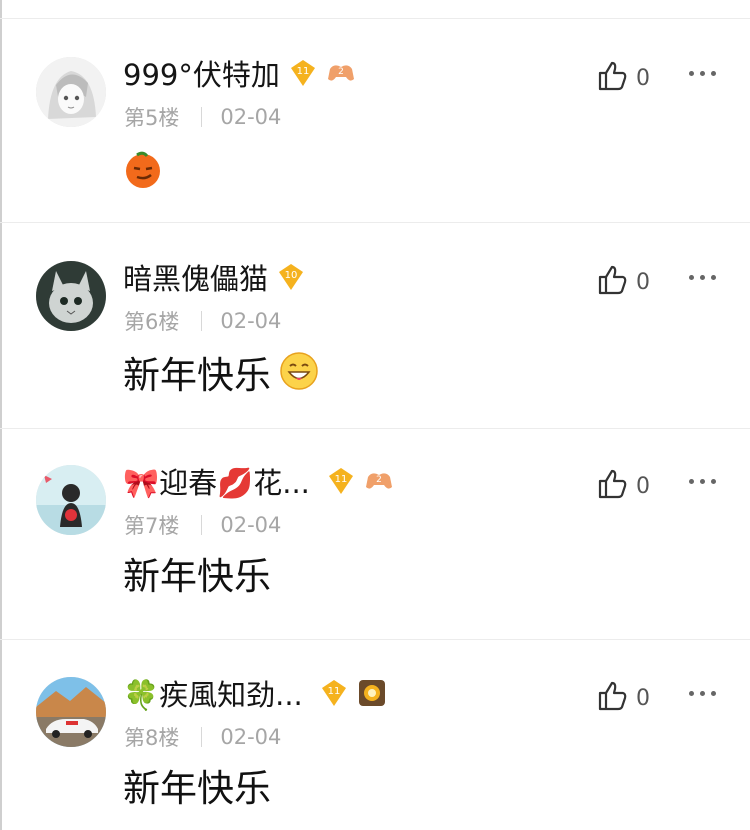  Describe the element at coordinates (152, 738) in the screenshot. I see `floor-number: 第8楼` at that location.